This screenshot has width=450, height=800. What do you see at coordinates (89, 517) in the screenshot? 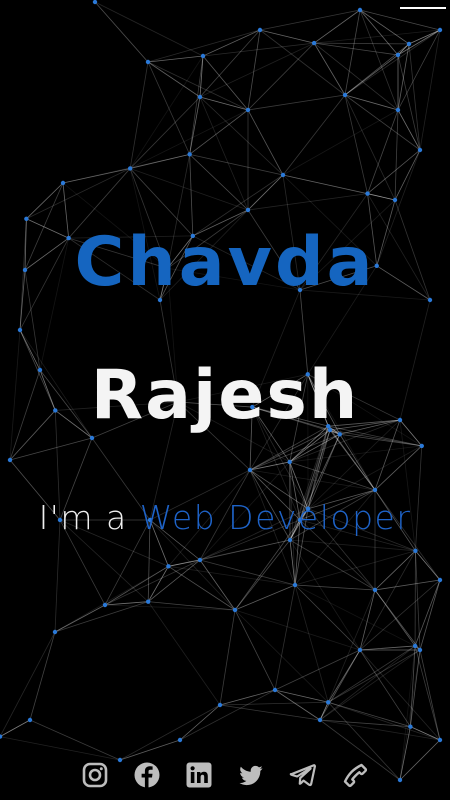
I see `tagline-prefix: I'm a` at bounding box center [89, 517].